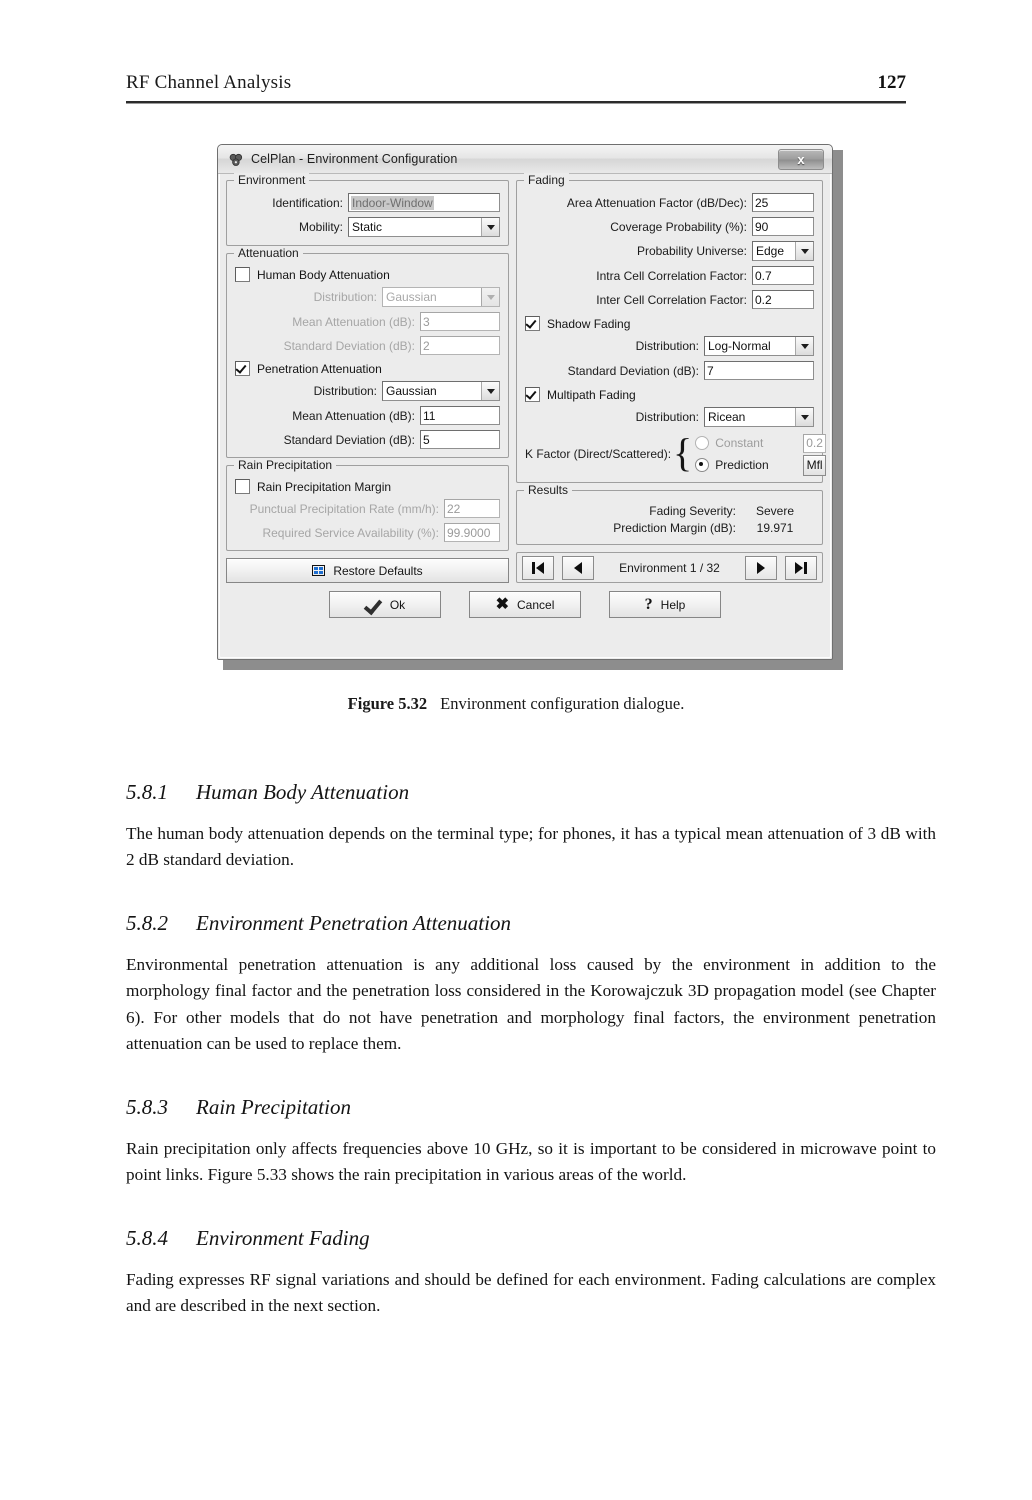 This screenshot has width=1032, height=1500. I want to click on probability-universe-select: Edge, so click(783, 251).